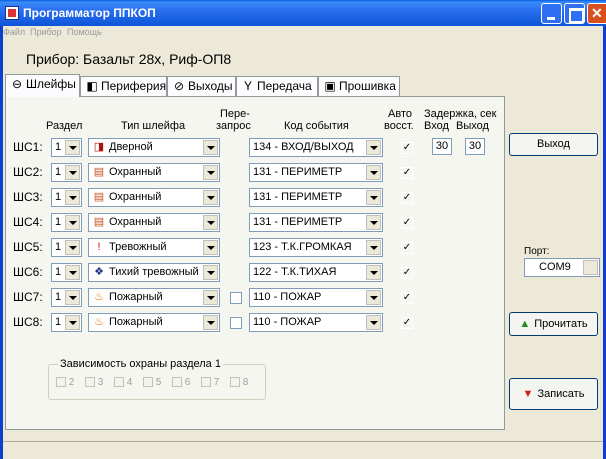 The width and height of the screenshot is (606, 459). I want to click on exit-button: Выход, so click(553, 144).